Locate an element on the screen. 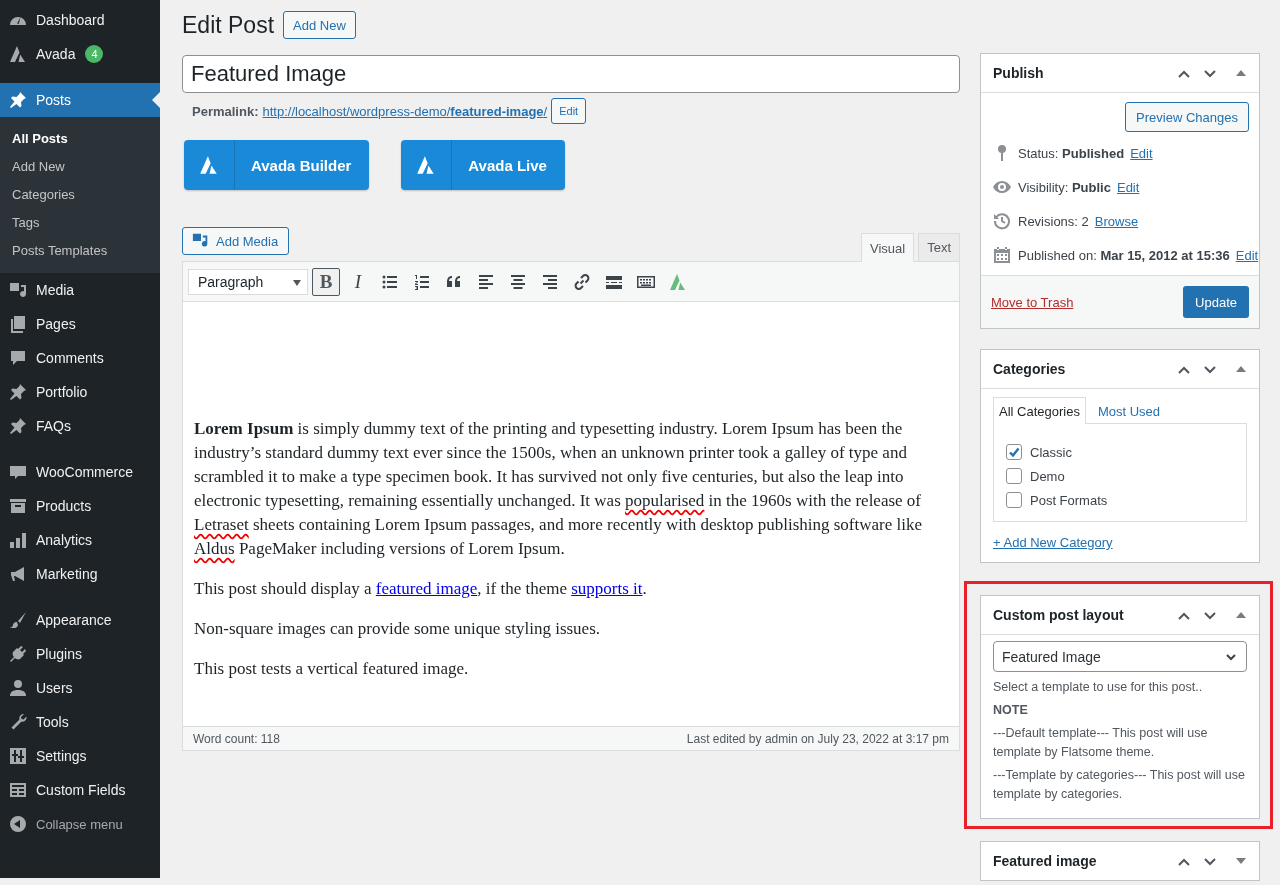 The width and height of the screenshot is (1280, 885). table-grid-icon is located at coordinates (18, 790).